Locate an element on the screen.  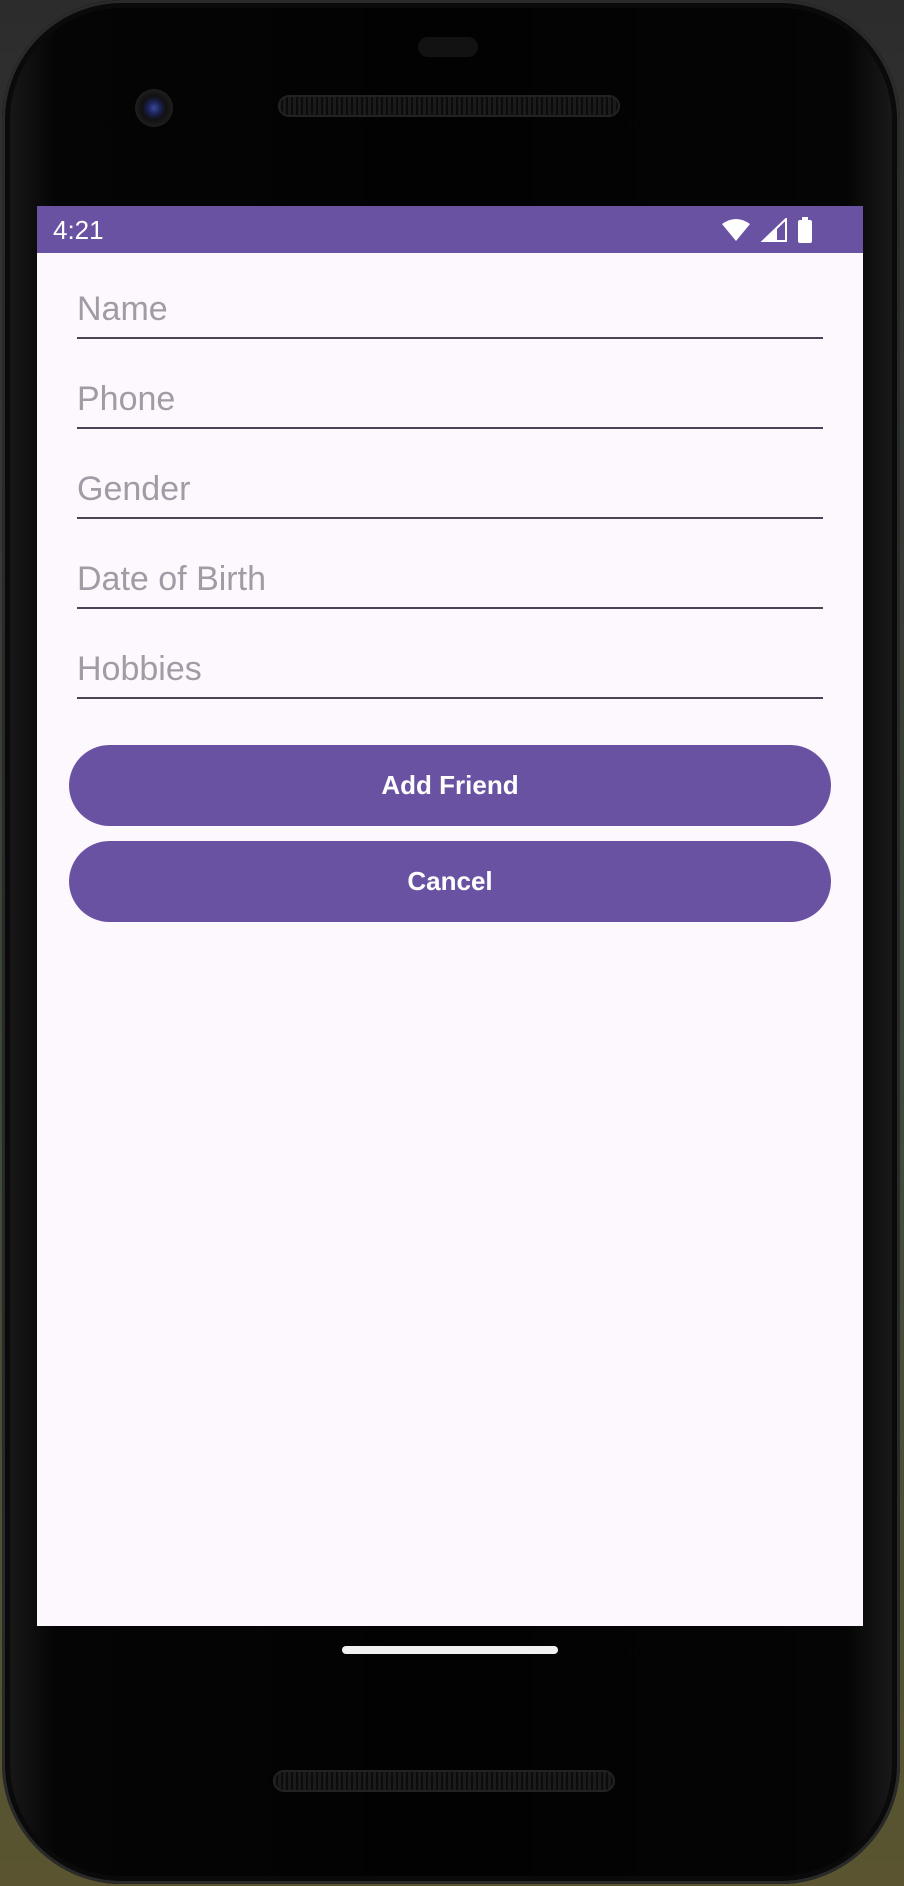
bottom-speaker-grille is located at coordinates (444, 1781).